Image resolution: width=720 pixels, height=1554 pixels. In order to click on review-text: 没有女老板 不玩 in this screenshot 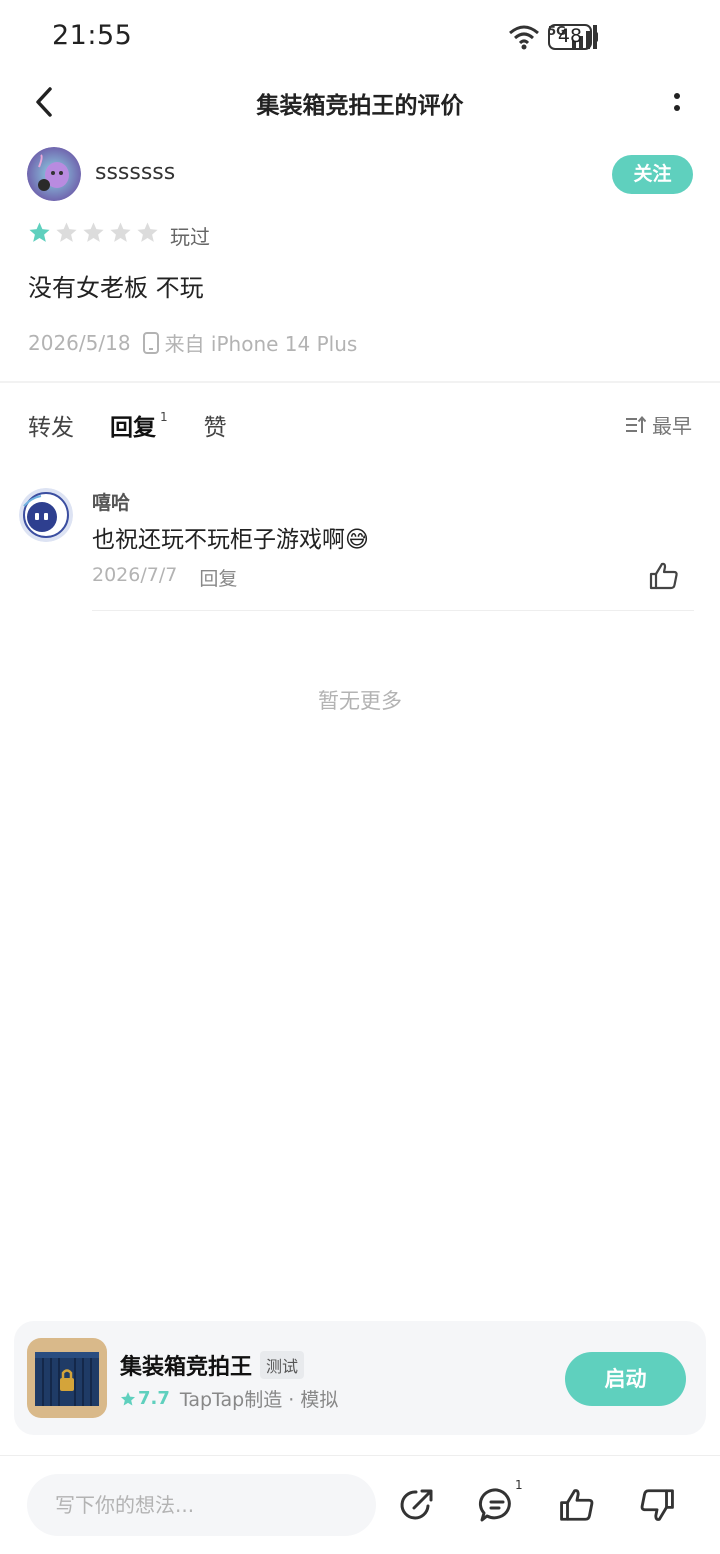, I will do `click(116, 288)`.